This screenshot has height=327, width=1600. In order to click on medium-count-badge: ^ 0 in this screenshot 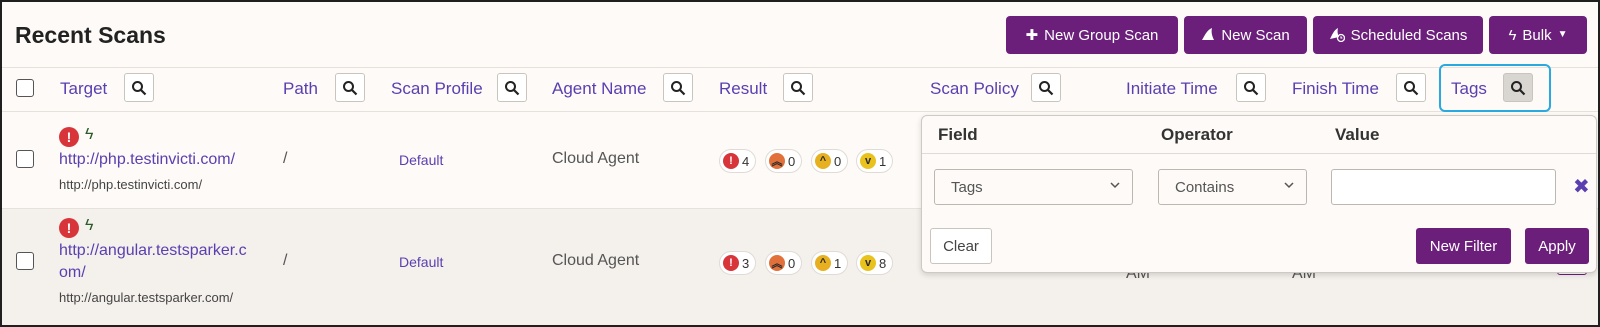, I will do `click(830, 161)`.